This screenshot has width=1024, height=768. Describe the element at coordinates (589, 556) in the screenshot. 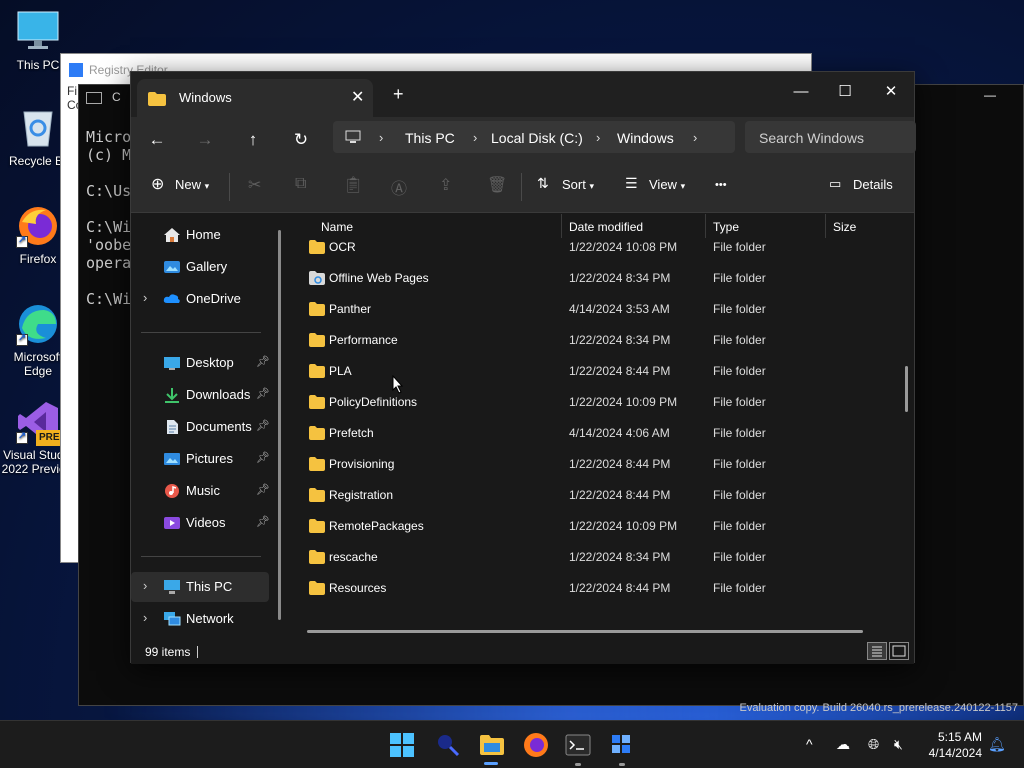

I see `table-row: rescache 1/22/2024 8:34 PM File folder` at that location.